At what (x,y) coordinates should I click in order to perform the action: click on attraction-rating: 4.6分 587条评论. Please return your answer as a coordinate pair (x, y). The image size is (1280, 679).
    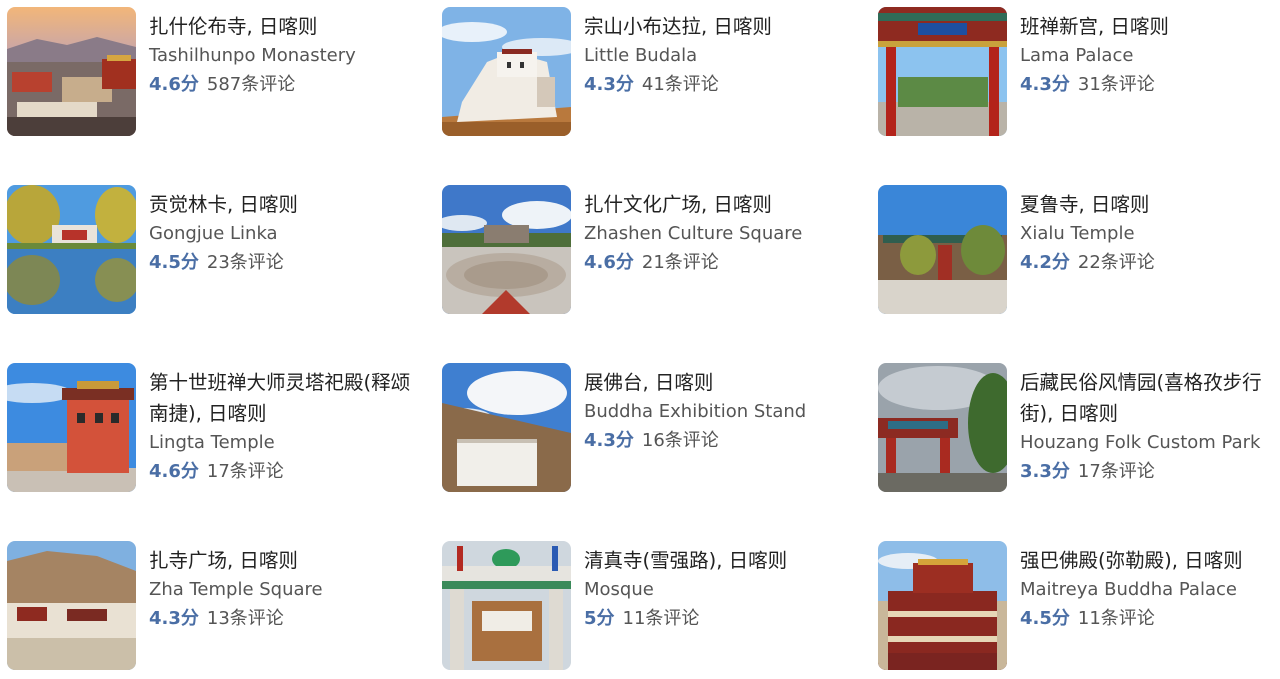
    Looking at the image, I should click on (284, 85).